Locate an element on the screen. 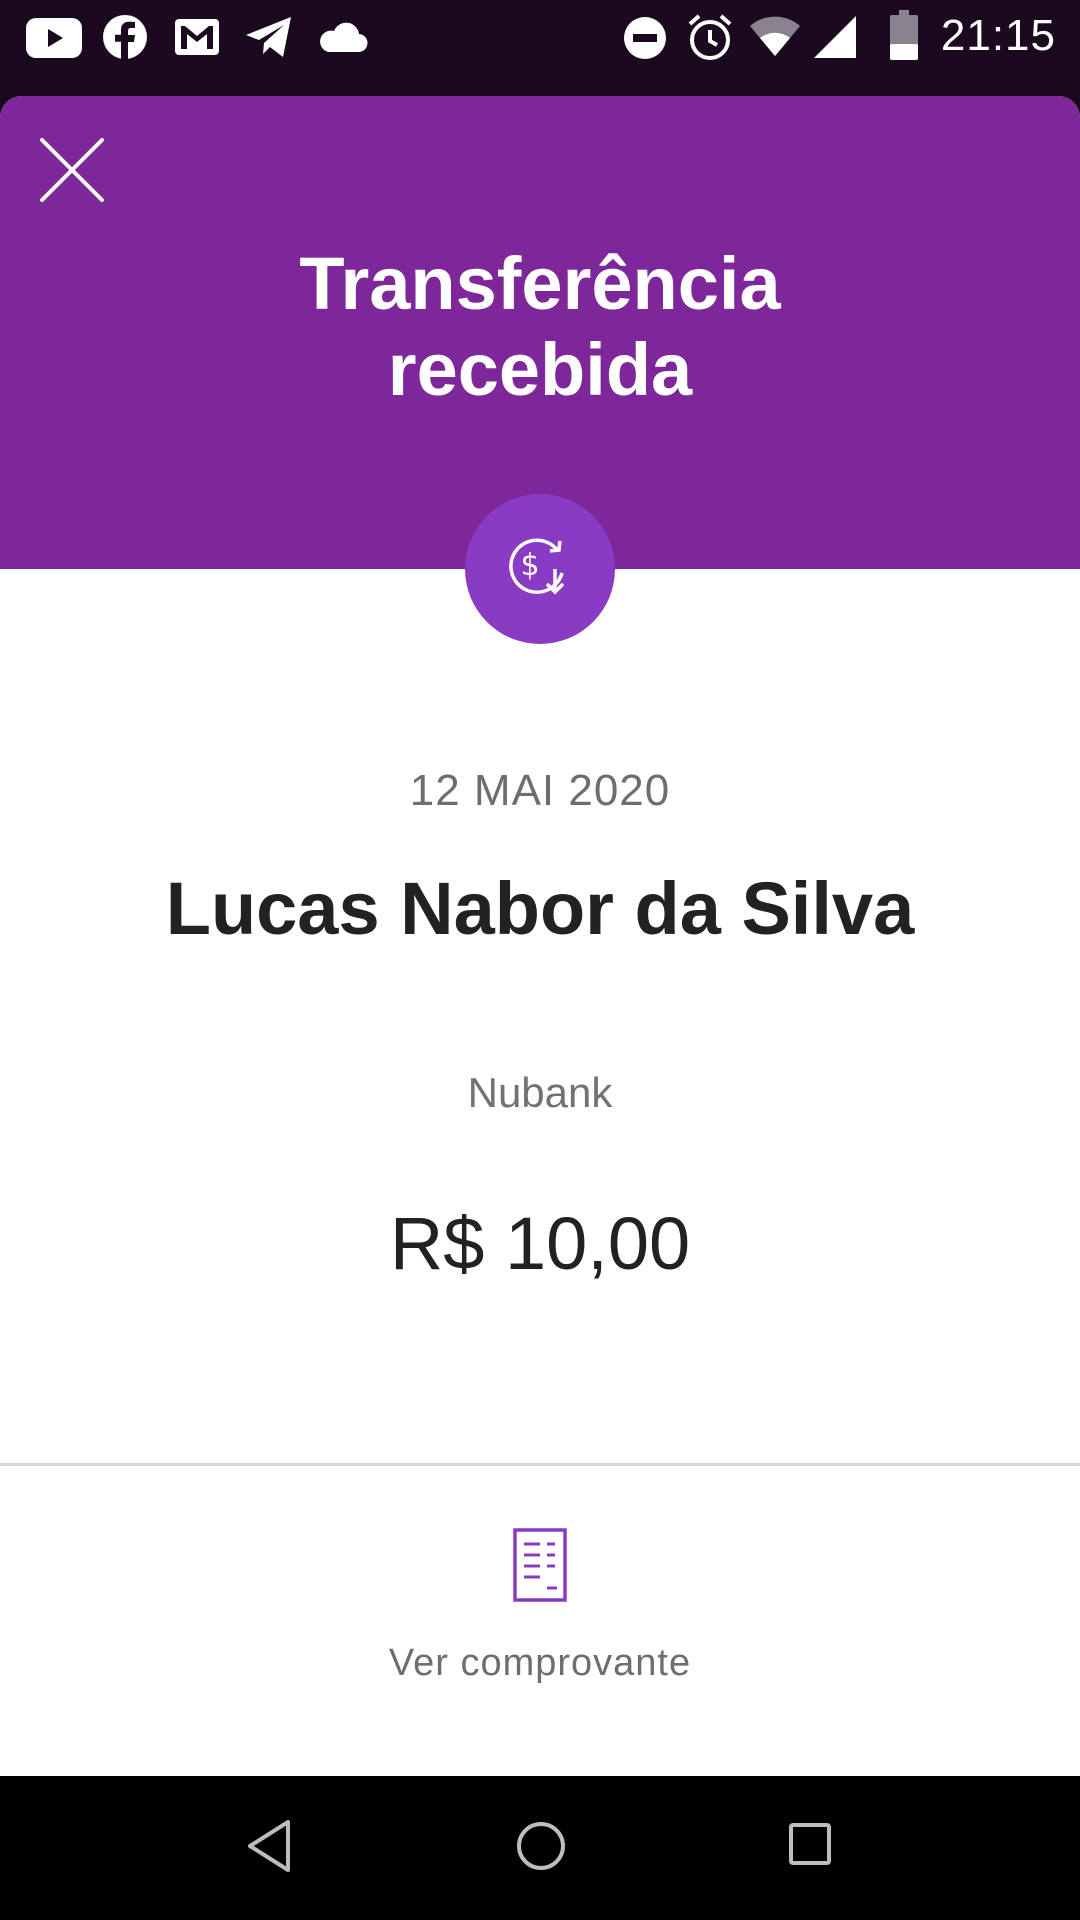 The height and width of the screenshot is (1920, 1080). view-receipt-label: Ver comprovante is located at coordinates (540, 1663).